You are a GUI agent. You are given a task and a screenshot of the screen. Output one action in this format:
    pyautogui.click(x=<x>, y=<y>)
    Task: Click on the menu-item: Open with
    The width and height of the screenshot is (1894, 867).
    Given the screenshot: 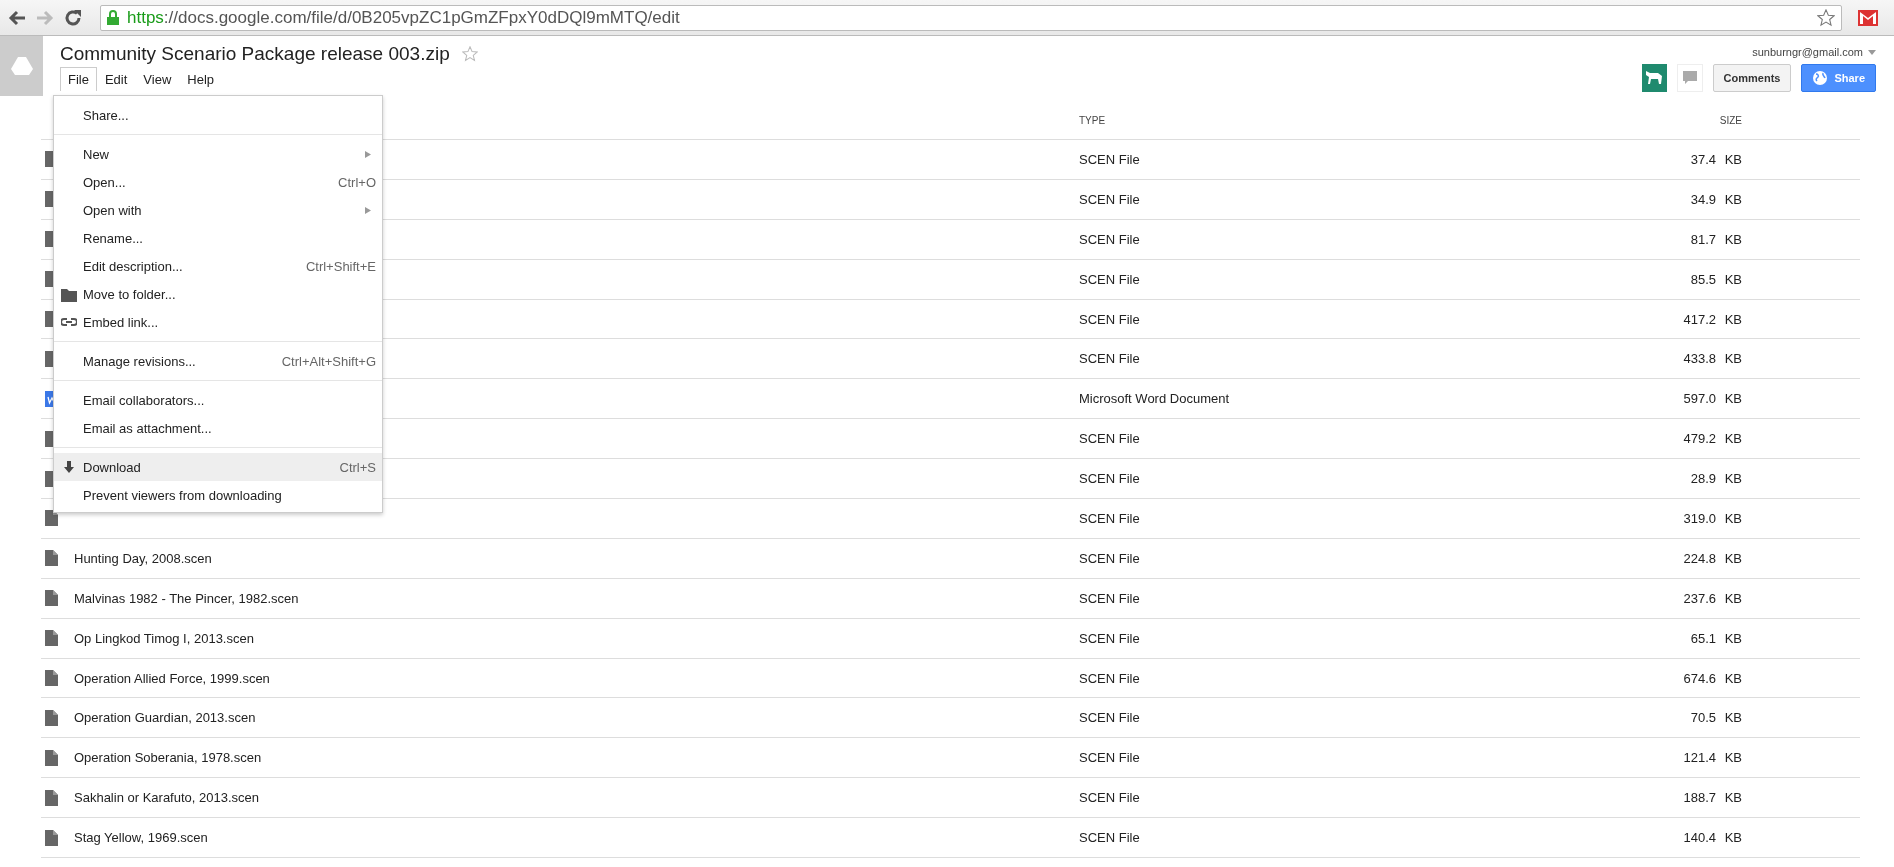 What is the action you would take?
    pyautogui.click(x=218, y=210)
    